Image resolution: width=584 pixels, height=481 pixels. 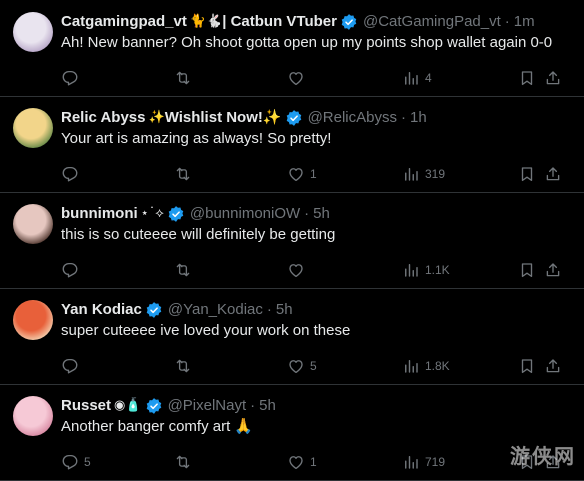 I want to click on reply-button: 5, so click(x=76, y=462).